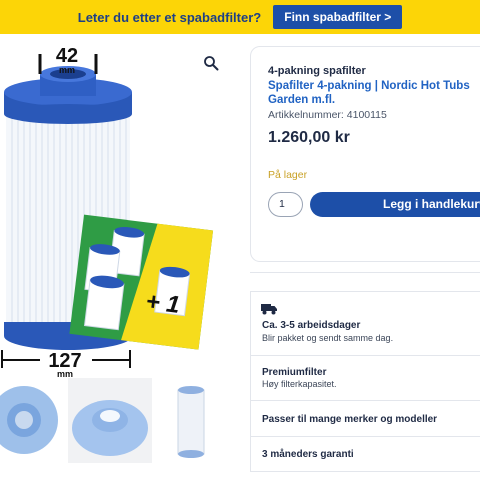 The width and height of the screenshot is (480, 480). Describe the element at coordinates (311, 325) in the screenshot. I see `feature-title: Ca. 3-5 arbeidsdager` at that location.